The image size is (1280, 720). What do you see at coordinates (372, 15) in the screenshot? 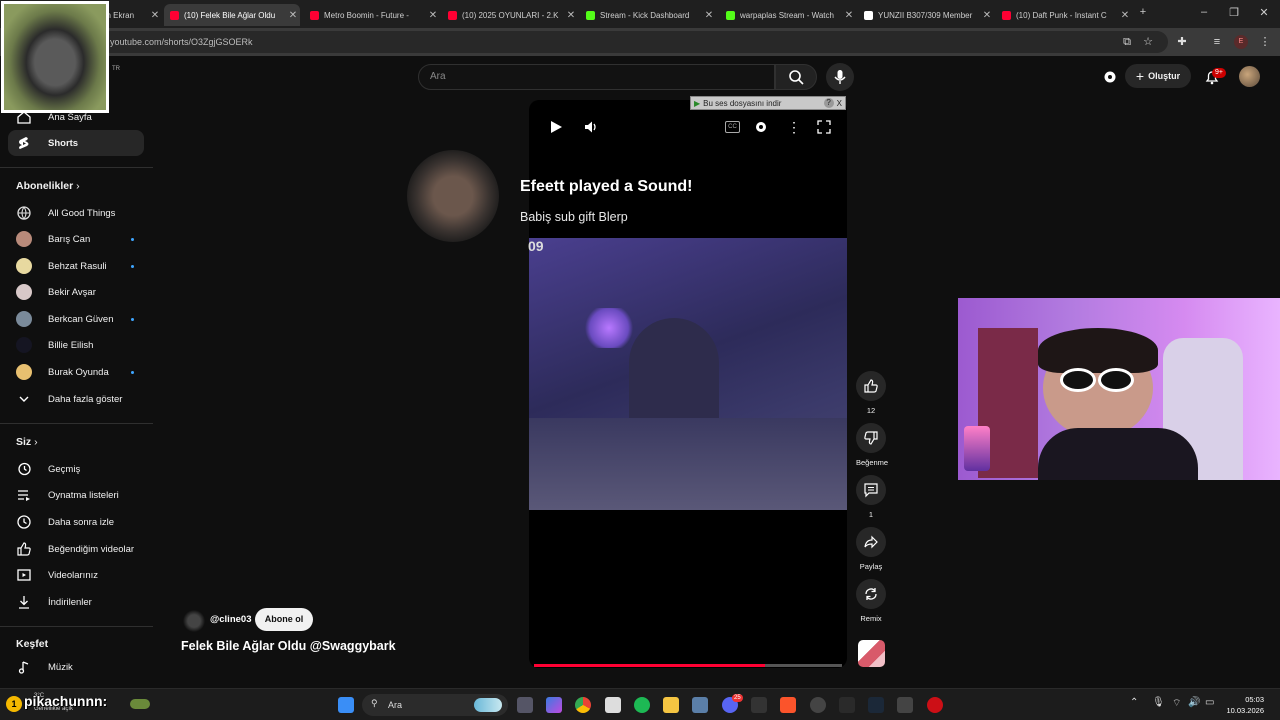
I see `browser-tab: Metro Boomin - Future - ✕` at bounding box center [372, 15].